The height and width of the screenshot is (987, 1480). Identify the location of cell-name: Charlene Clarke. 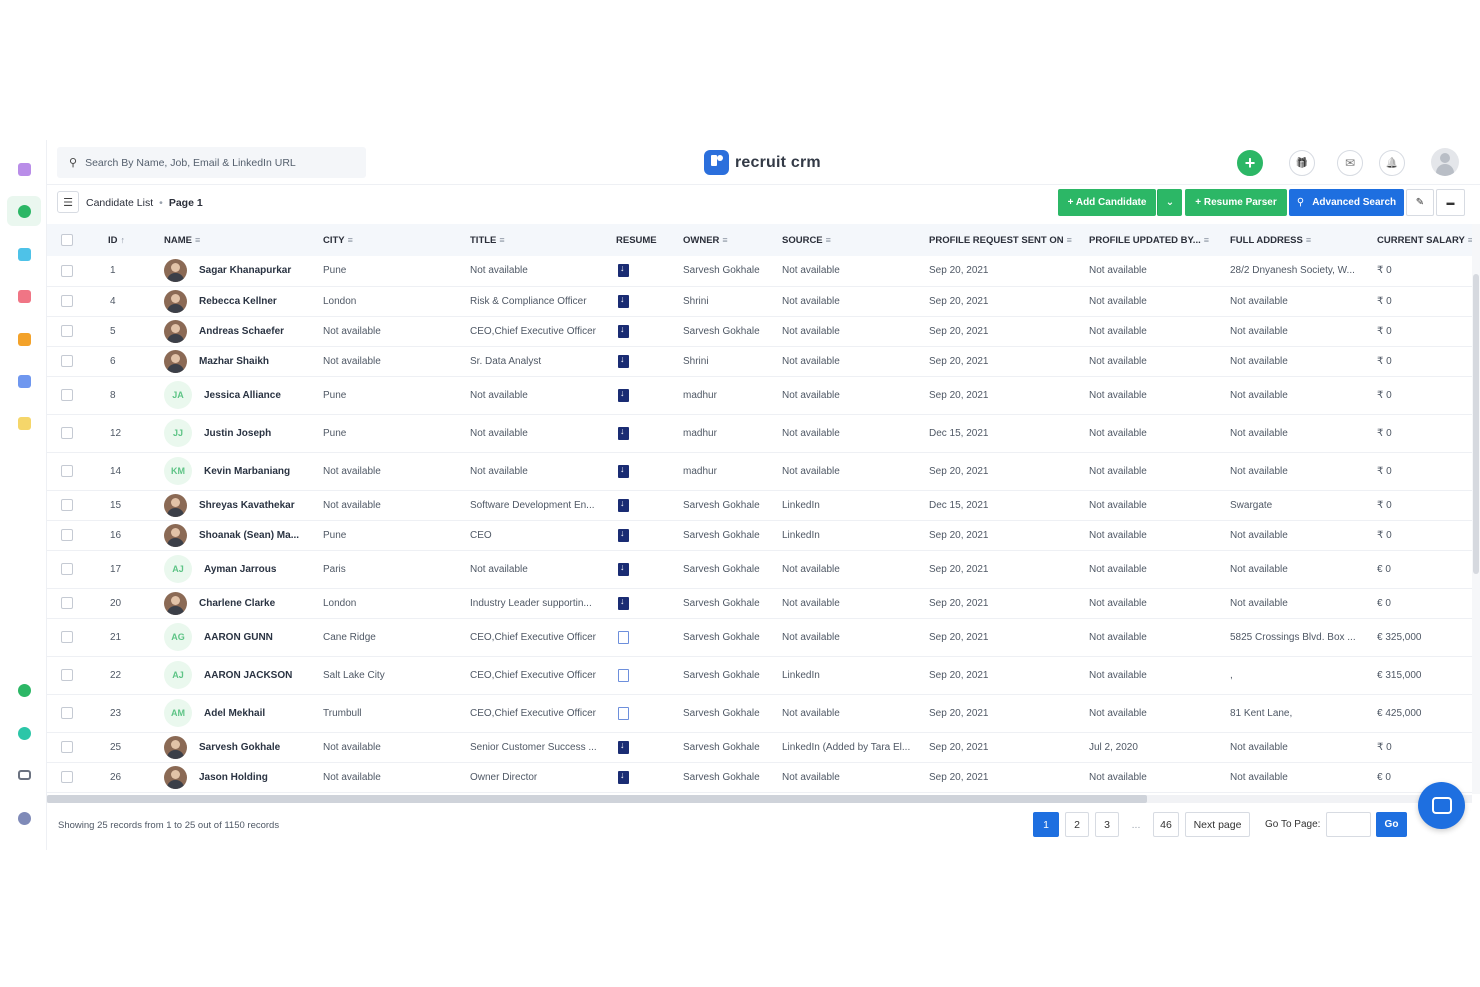
(243, 603).